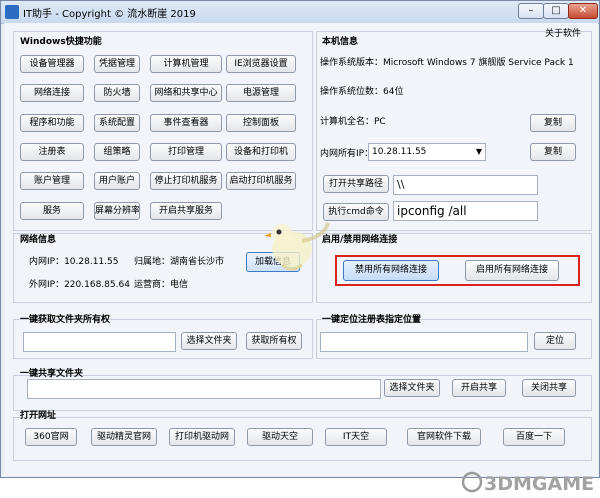 This screenshot has height=498, width=600. Describe the element at coordinates (444, 437) in the screenshot. I see `url-button: 官网软件下载` at that location.